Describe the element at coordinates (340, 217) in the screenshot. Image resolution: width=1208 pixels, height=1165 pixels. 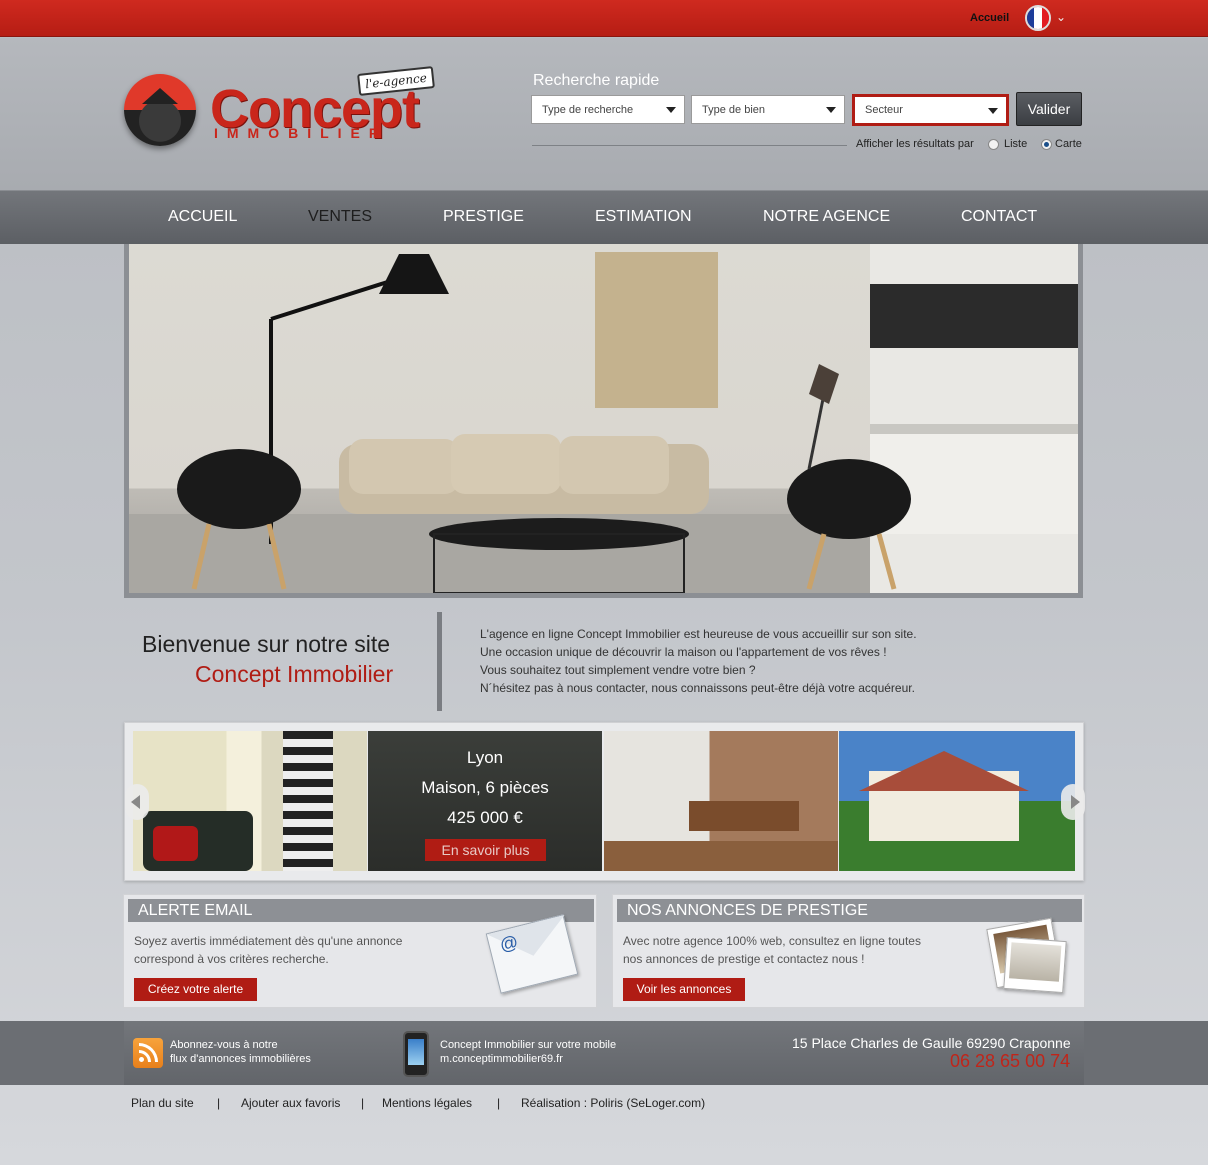
I see `nav-ventes: VENTES` at that location.